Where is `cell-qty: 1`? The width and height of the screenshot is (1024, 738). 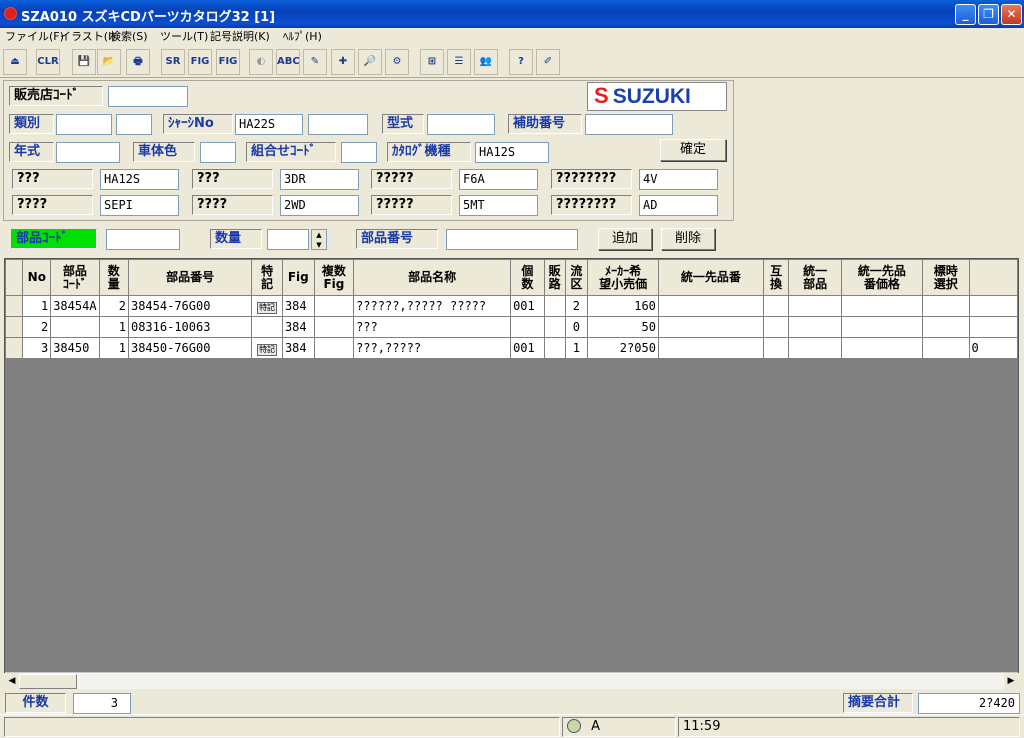 cell-qty: 1 is located at coordinates (113, 327).